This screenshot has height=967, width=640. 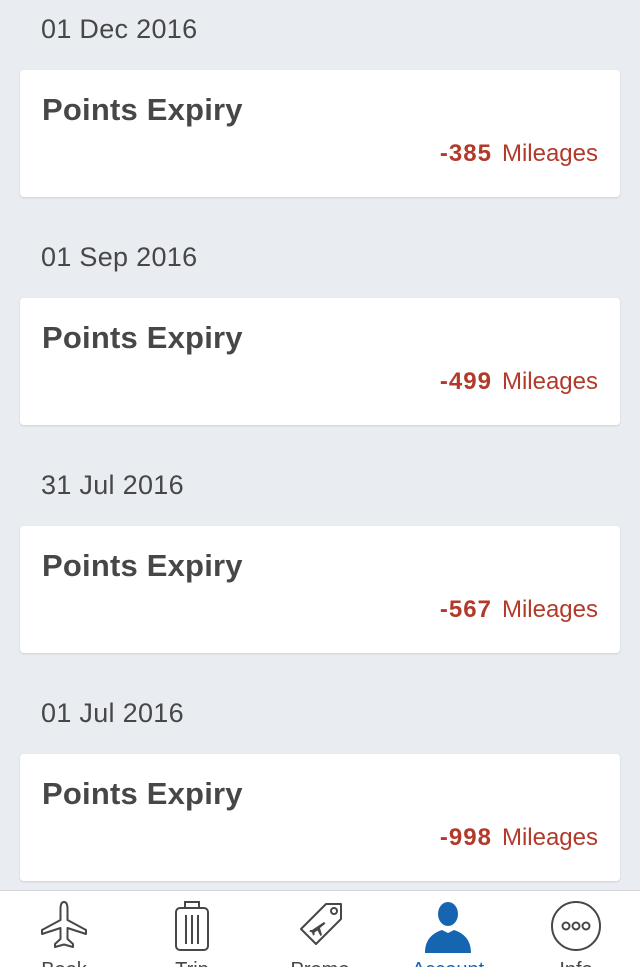 I want to click on luggage-icon, so click(x=192, y=926).